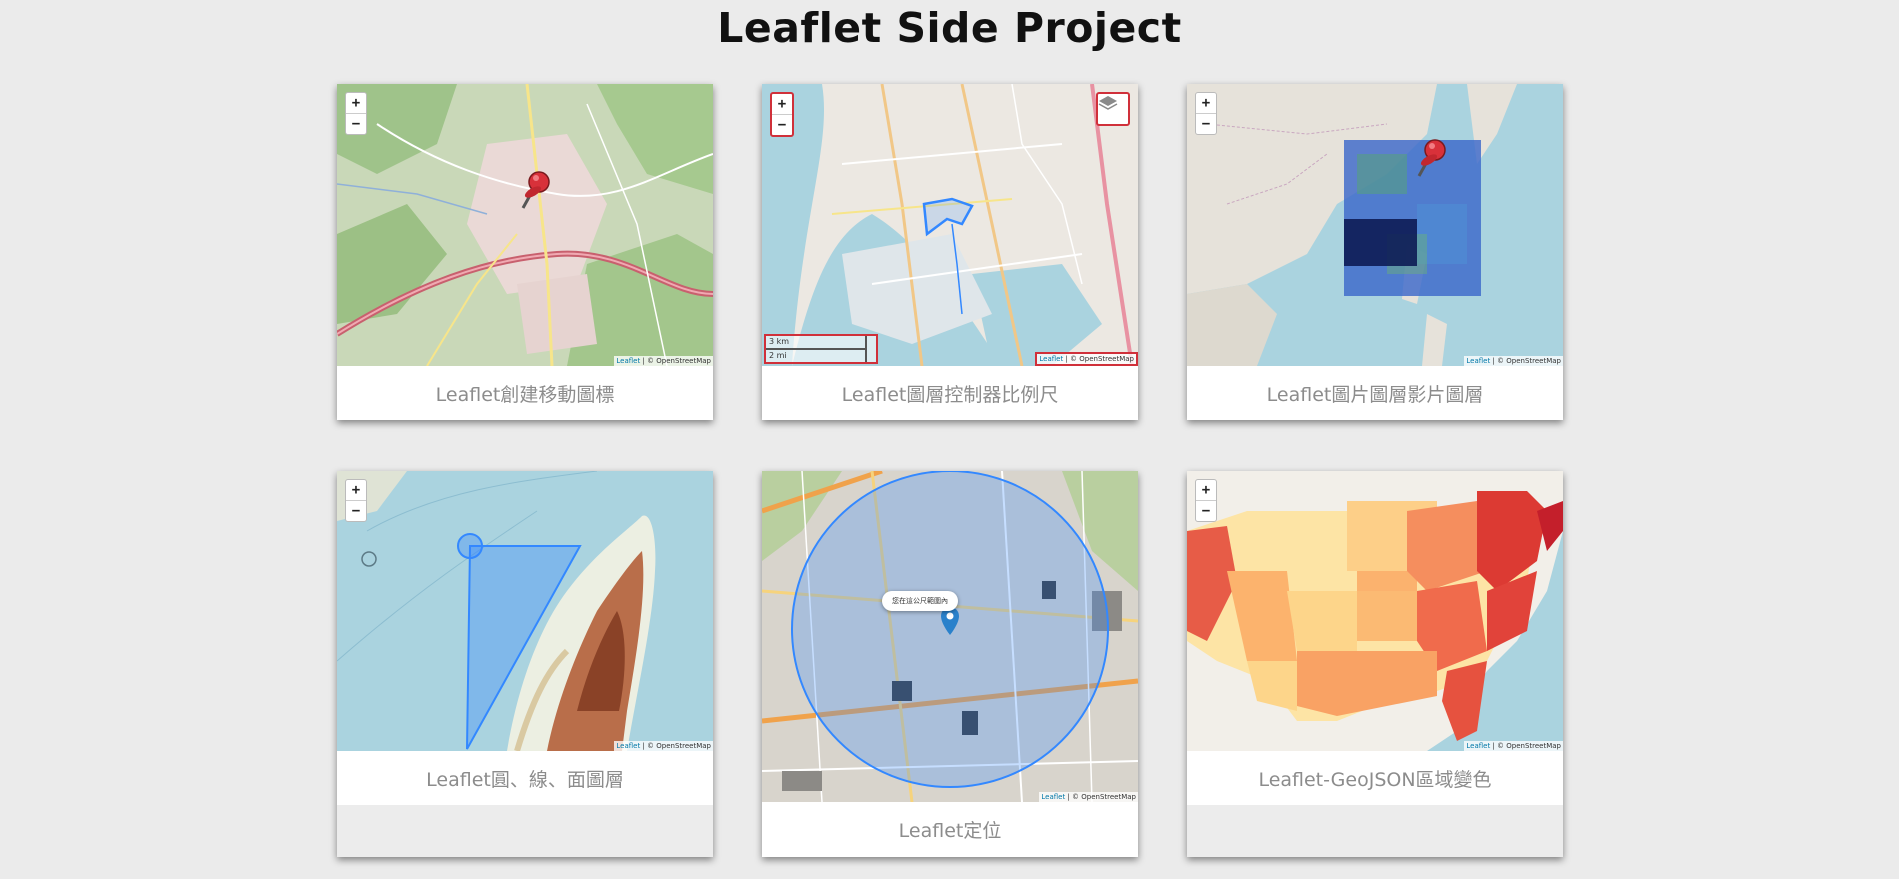 Image resolution: width=1899 pixels, height=879 pixels. What do you see at coordinates (1375, 778) in the screenshot?
I see `card-caption: Leaflet-GeoJSON區域變色` at bounding box center [1375, 778].